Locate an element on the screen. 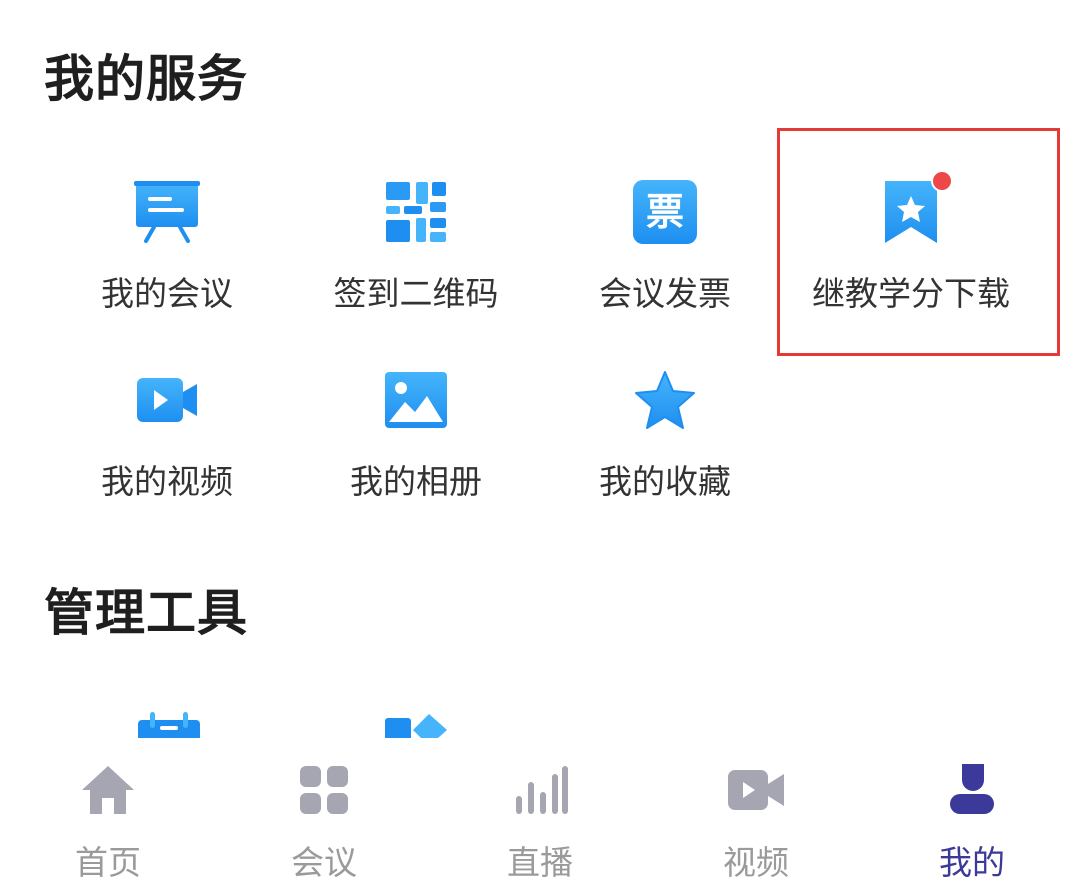 Image resolution: width=1080 pixels, height=884 pixels. services-section-title: 我的服务 is located at coordinates (146, 79).